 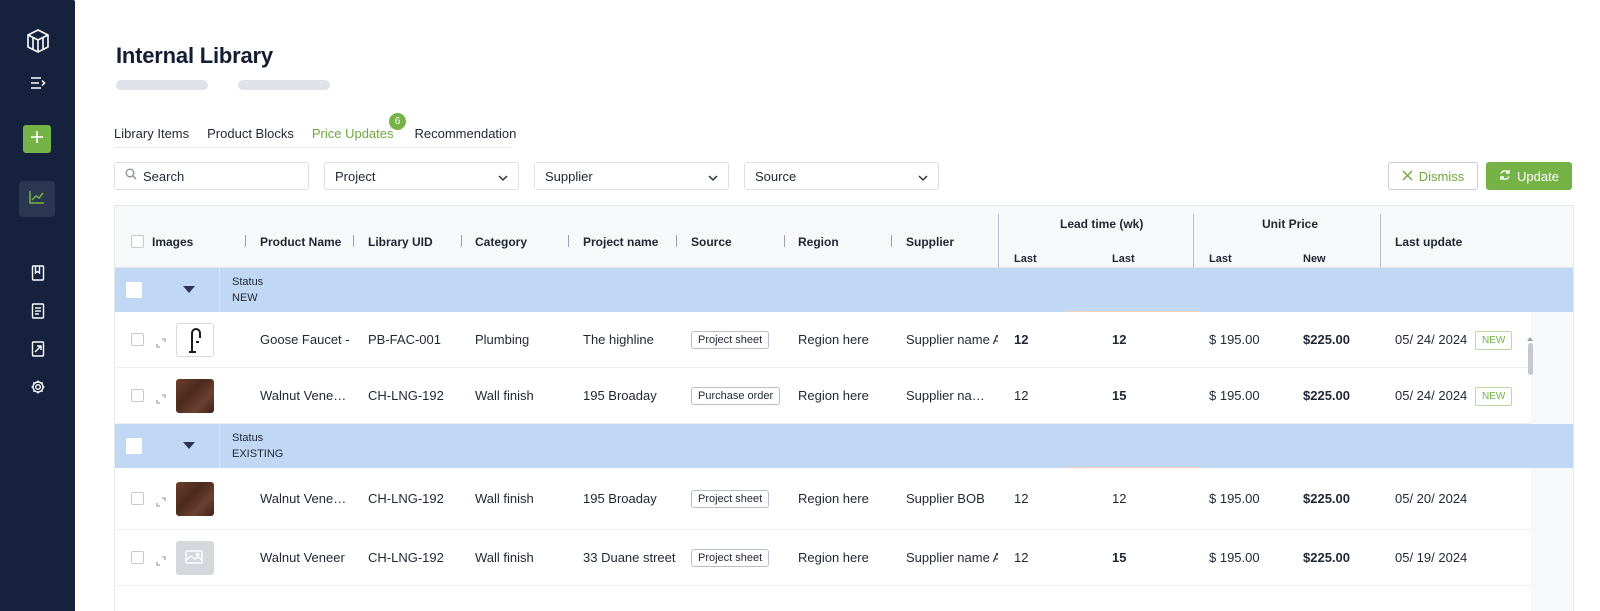 I want to click on header-project-name: Project name, so click(x=620, y=242).